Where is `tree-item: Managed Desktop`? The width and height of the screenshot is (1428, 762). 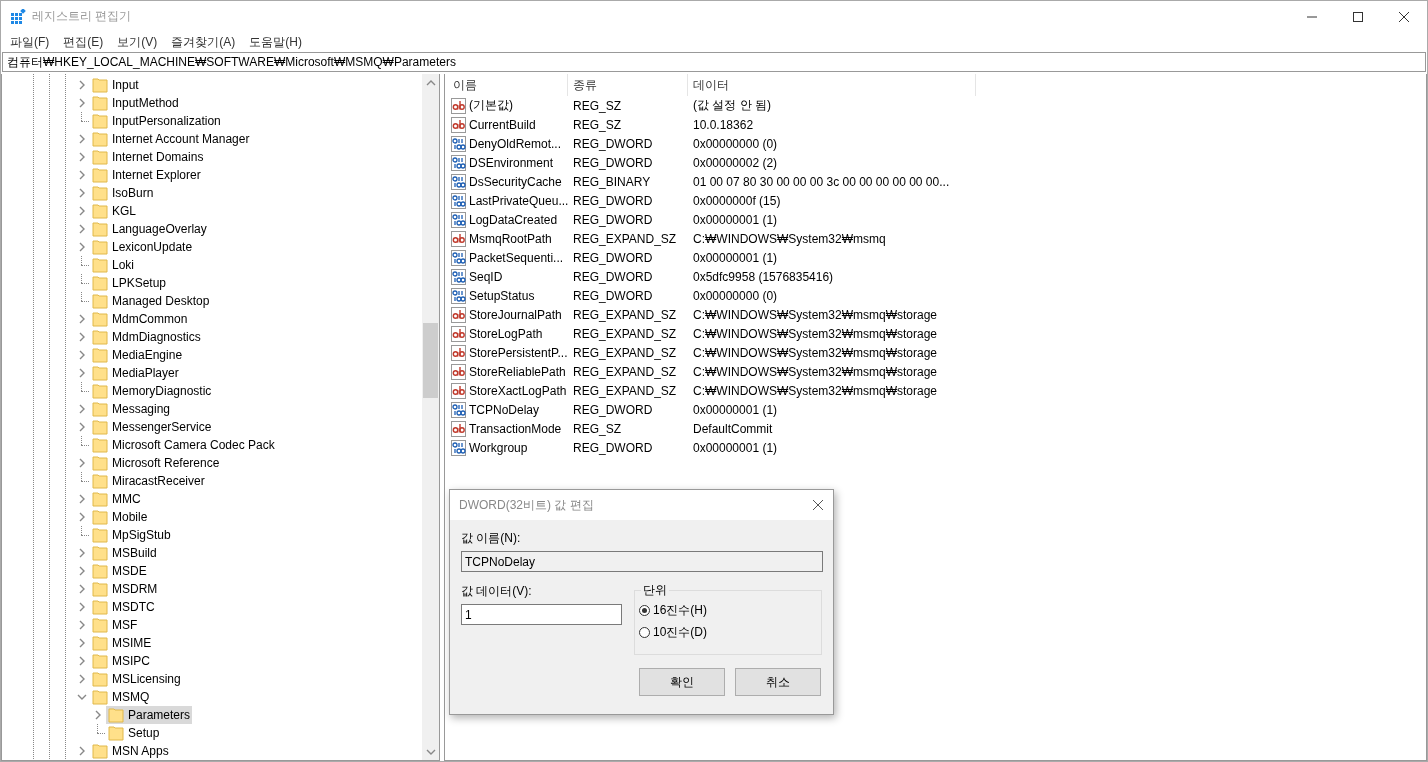 tree-item: Managed Desktop is located at coordinates (151, 301).